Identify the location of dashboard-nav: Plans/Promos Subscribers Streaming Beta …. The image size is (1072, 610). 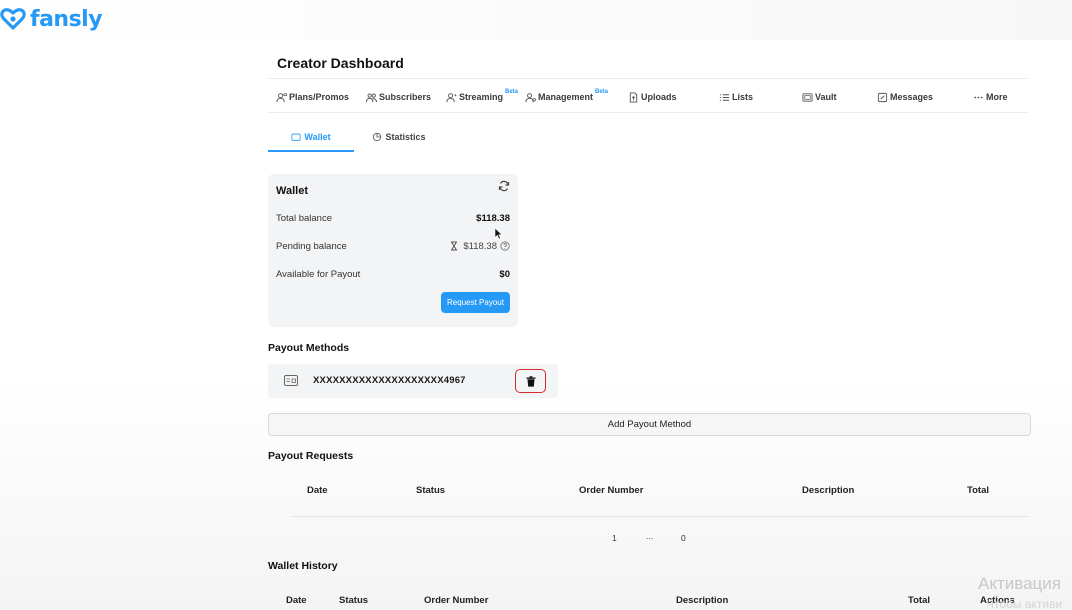
(648, 97).